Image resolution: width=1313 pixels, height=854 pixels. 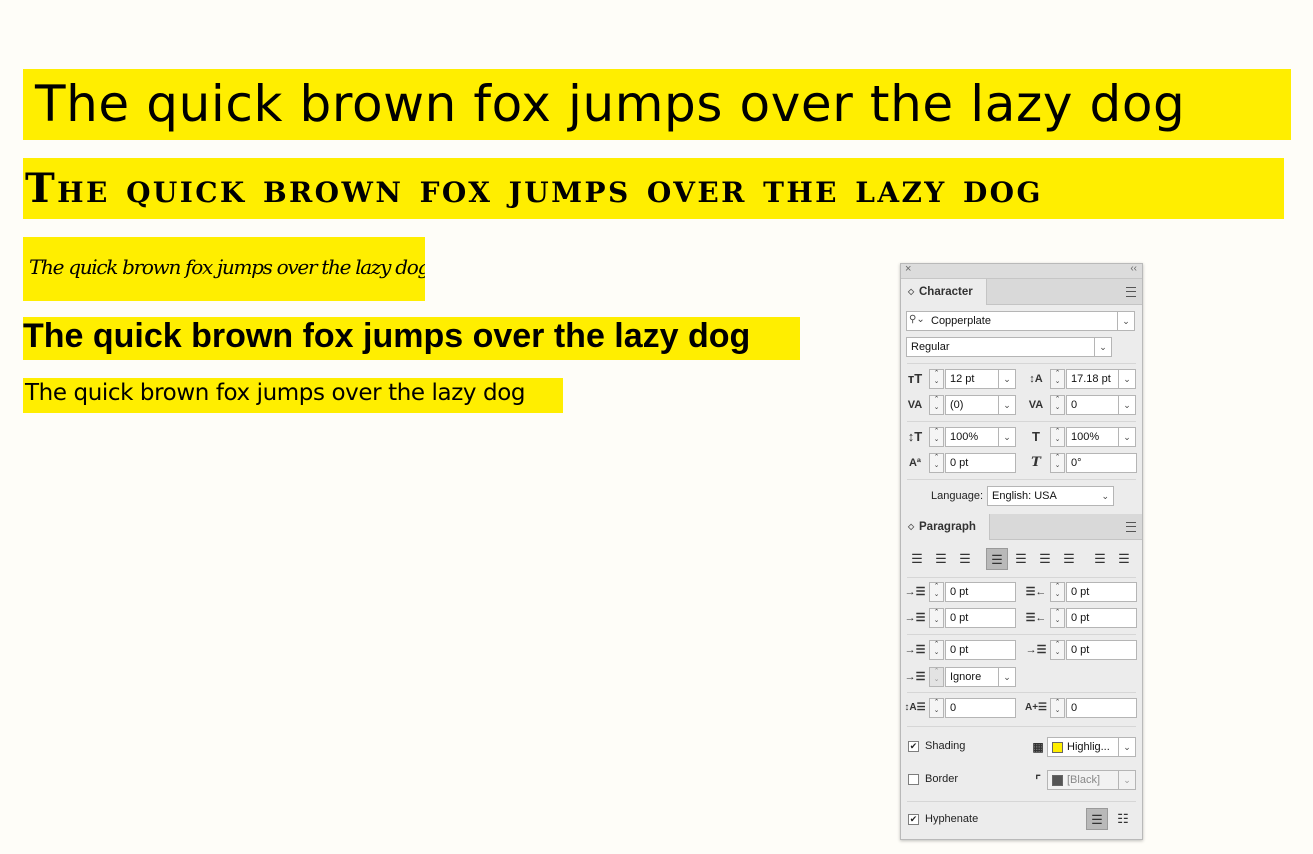 What do you see at coordinates (1057, 650) in the screenshot?
I see `space-after-stepper: ⌃ ⌄` at bounding box center [1057, 650].